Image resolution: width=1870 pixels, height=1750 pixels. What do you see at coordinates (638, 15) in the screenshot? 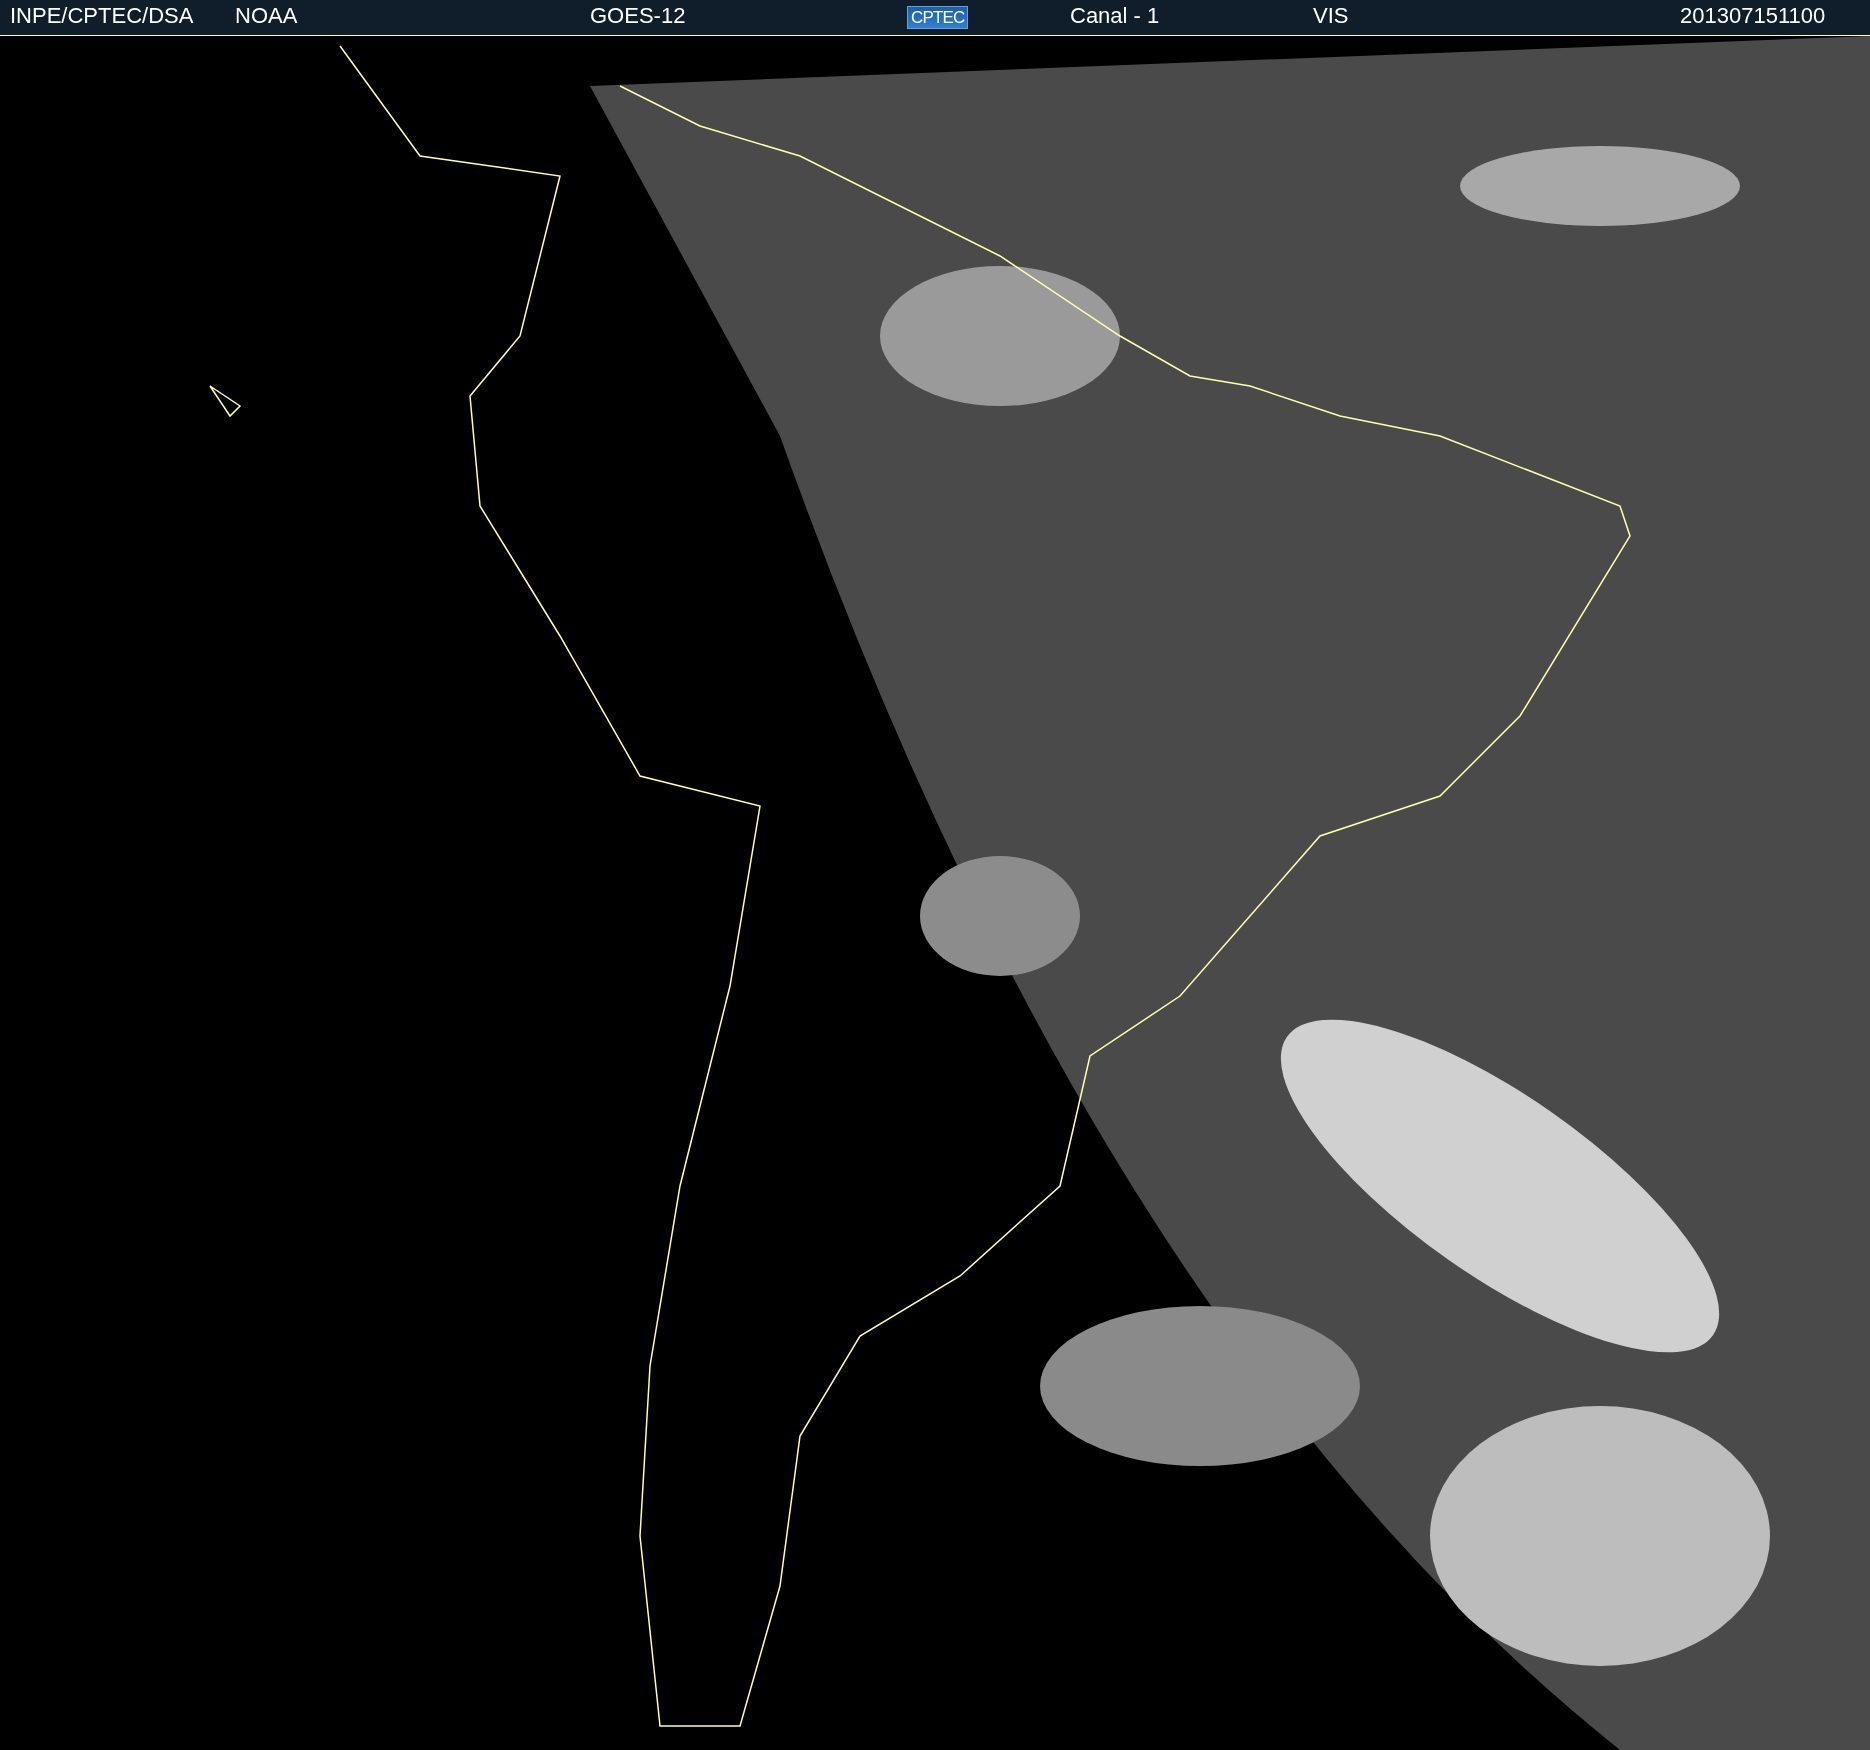
I see `header-label: GOES-12` at bounding box center [638, 15].